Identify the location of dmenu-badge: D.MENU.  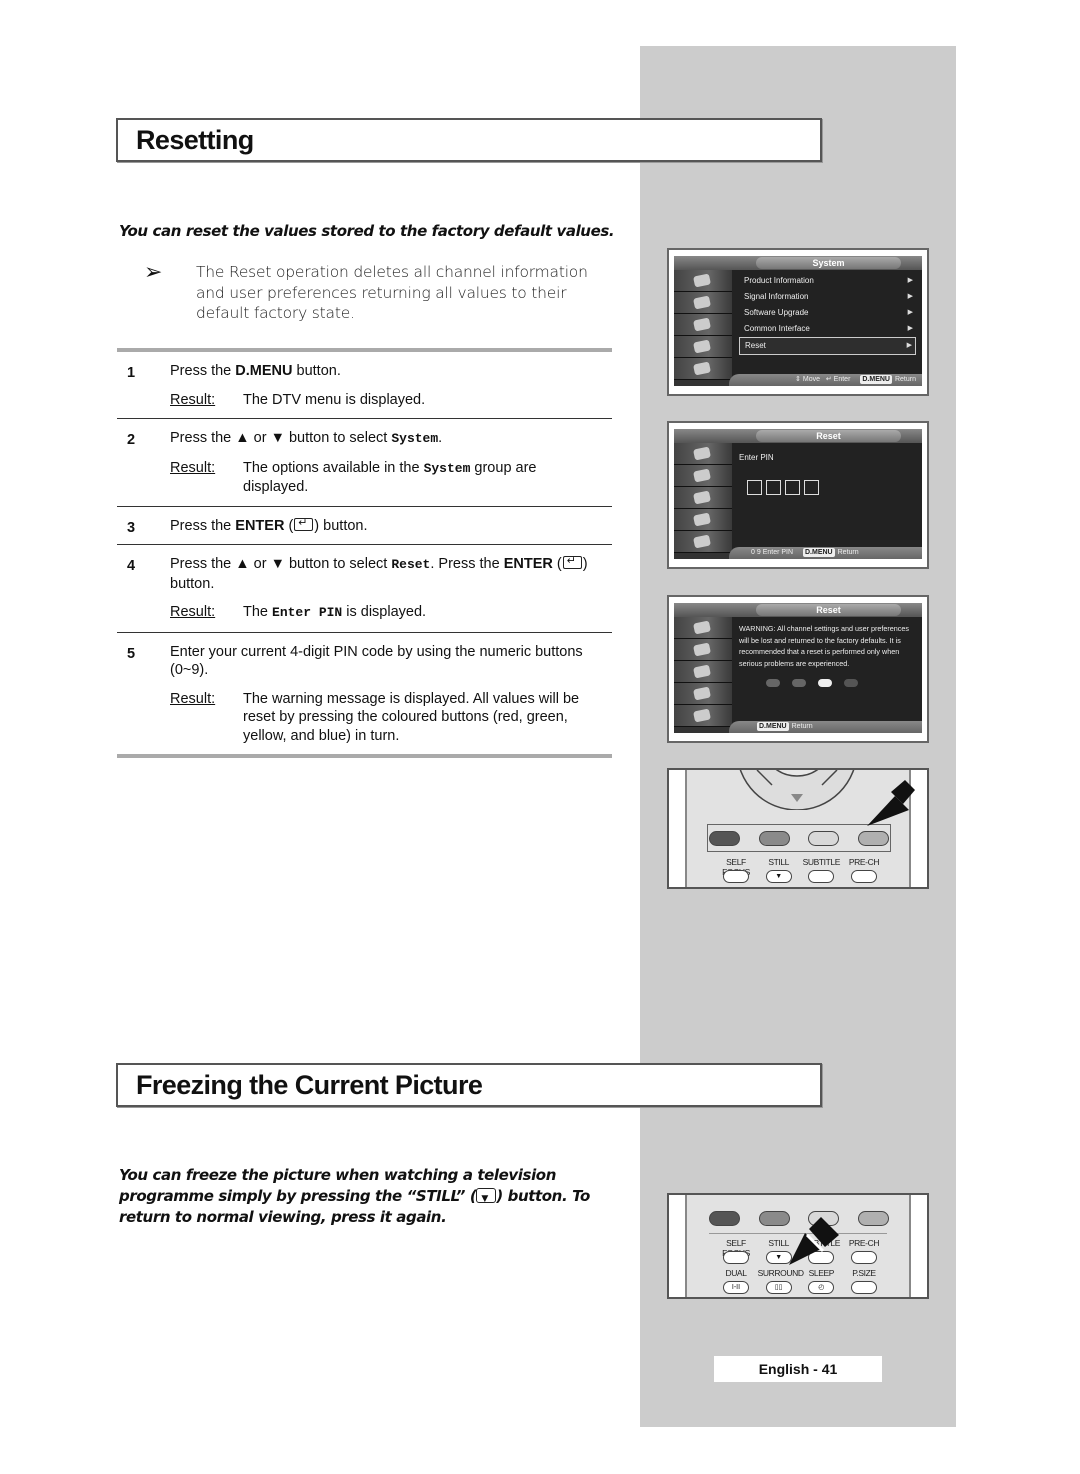
(773, 726).